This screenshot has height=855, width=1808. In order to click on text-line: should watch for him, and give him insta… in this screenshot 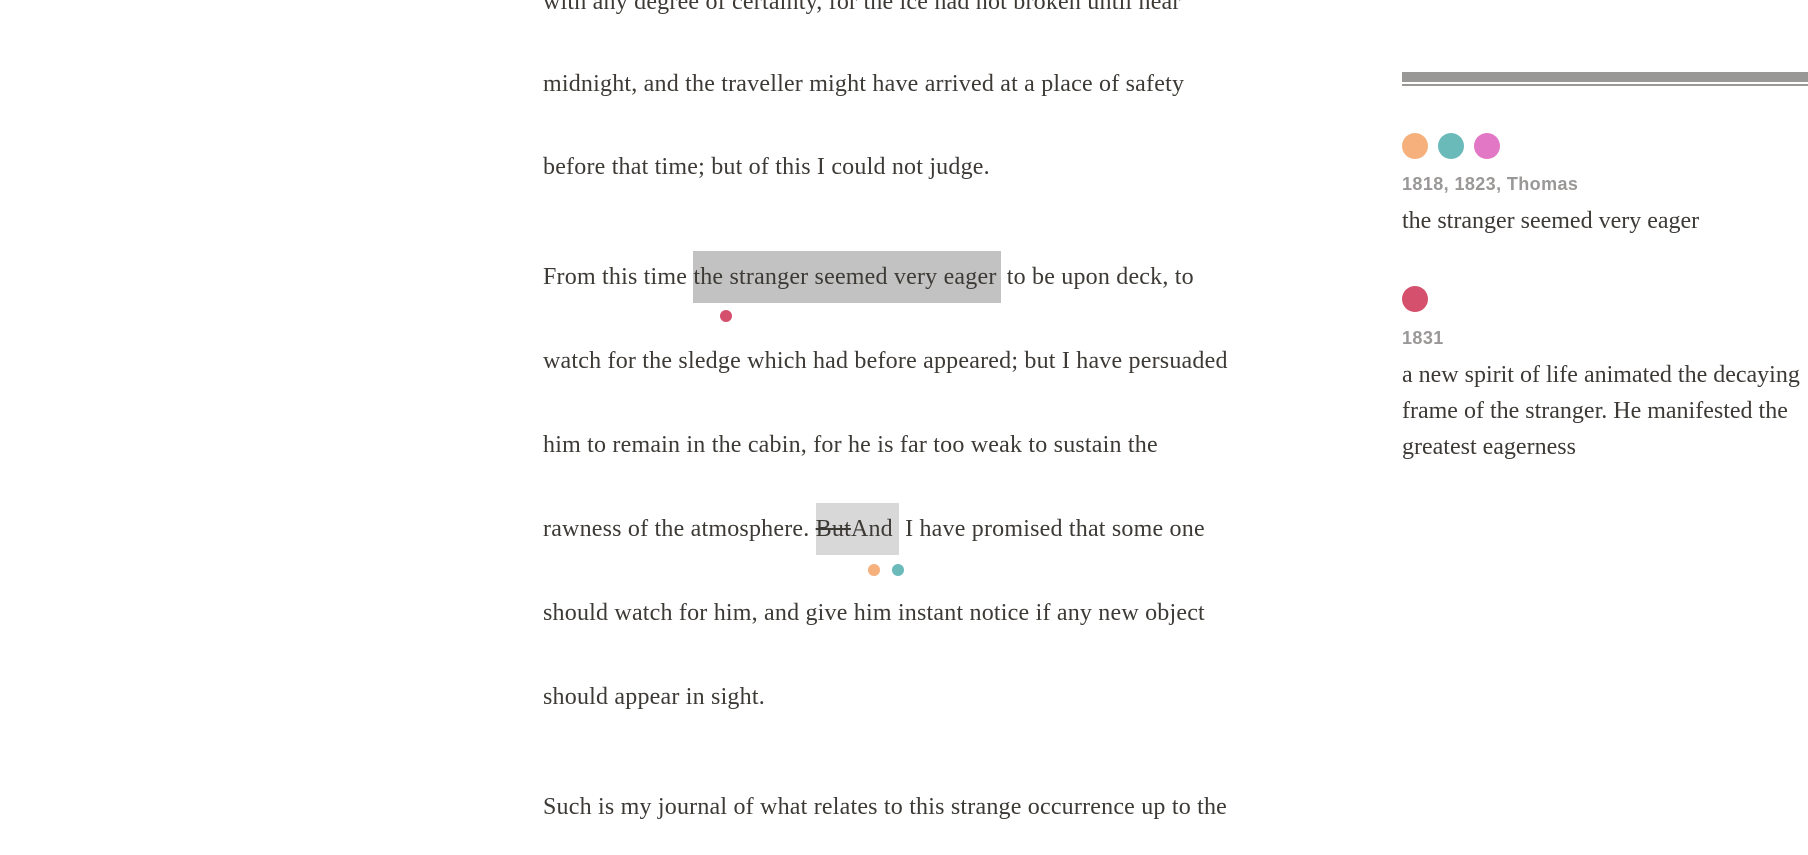, I will do `click(874, 613)`.